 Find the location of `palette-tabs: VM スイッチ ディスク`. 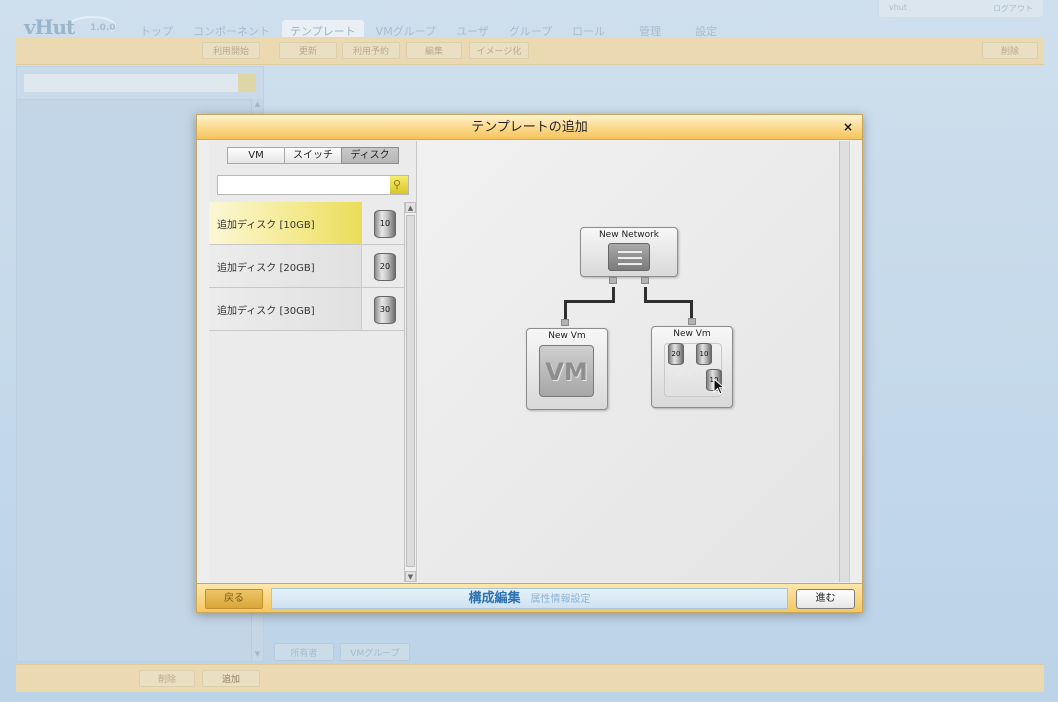

palette-tabs: VM スイッチ ディスク is located at coordinates (313, 155).